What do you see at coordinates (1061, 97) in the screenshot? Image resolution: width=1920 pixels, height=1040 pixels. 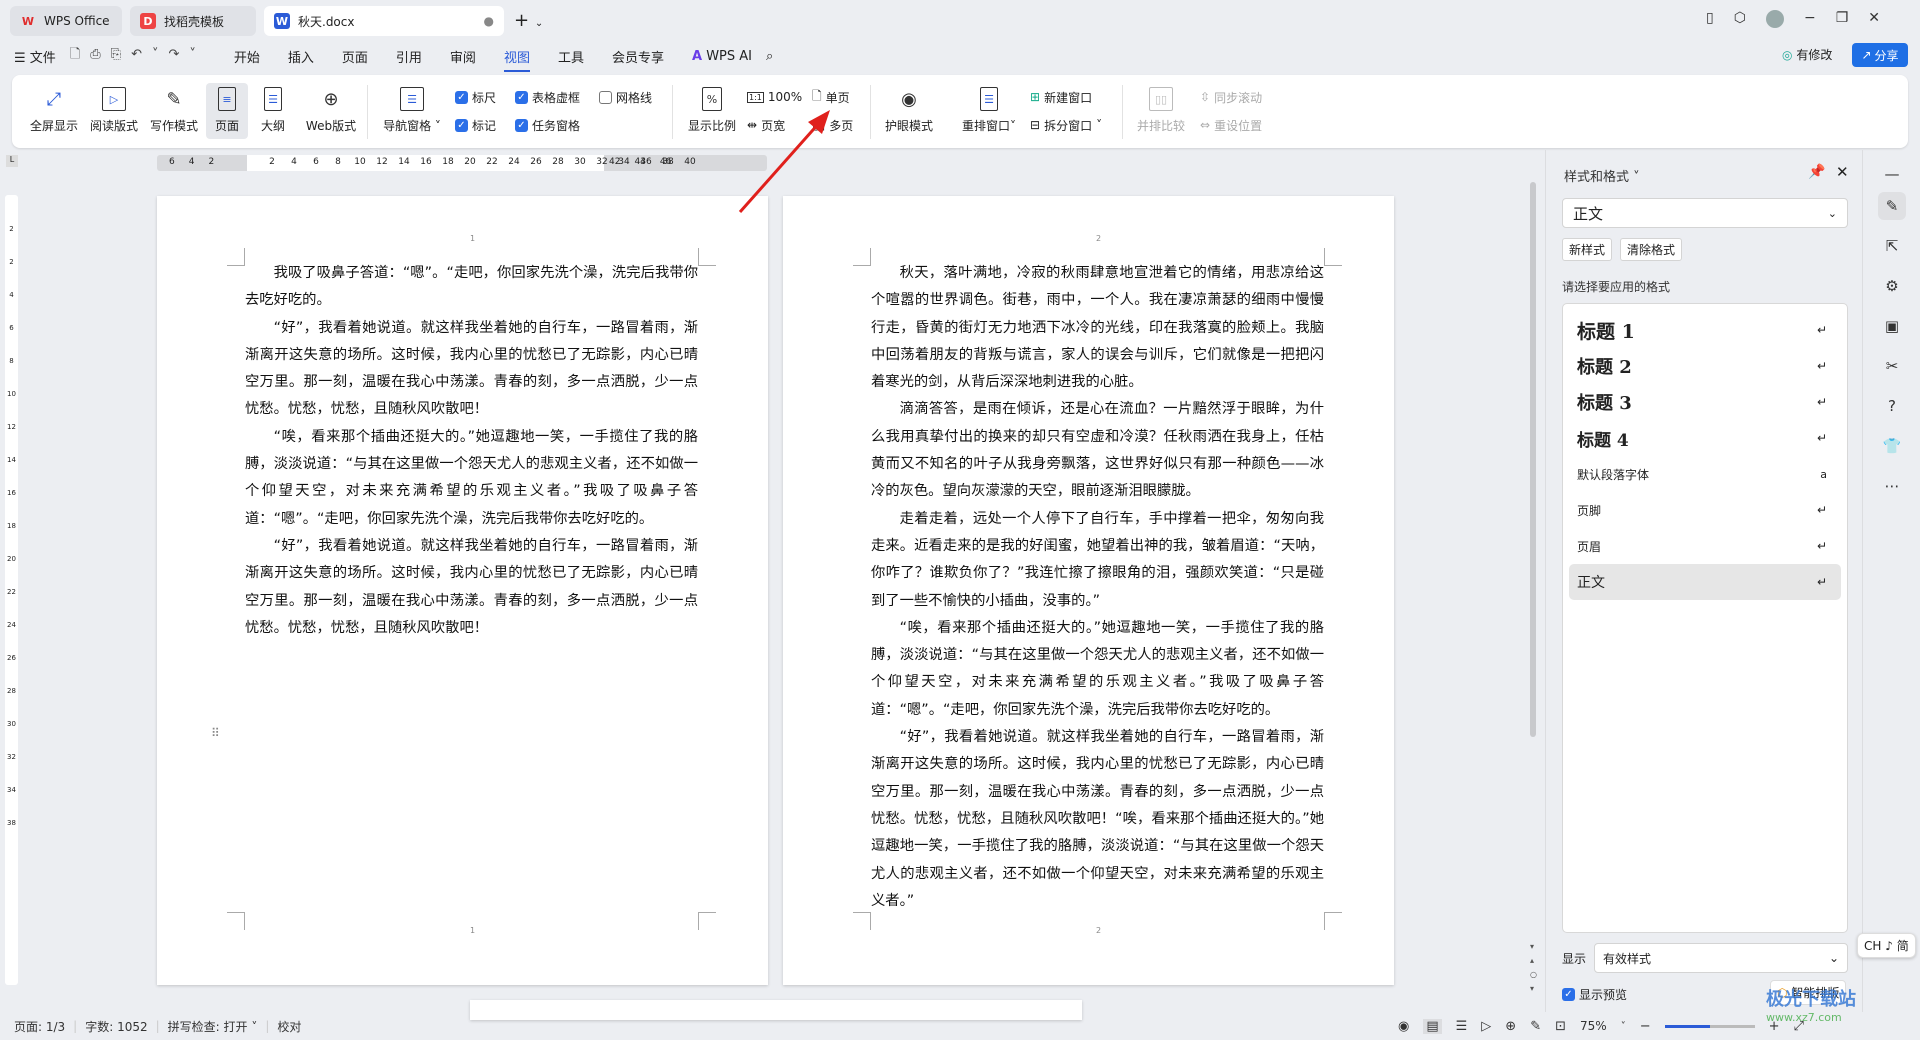 I see `new-window-button: ⊞ 新建窗口` at bounding box center [1061, 97].